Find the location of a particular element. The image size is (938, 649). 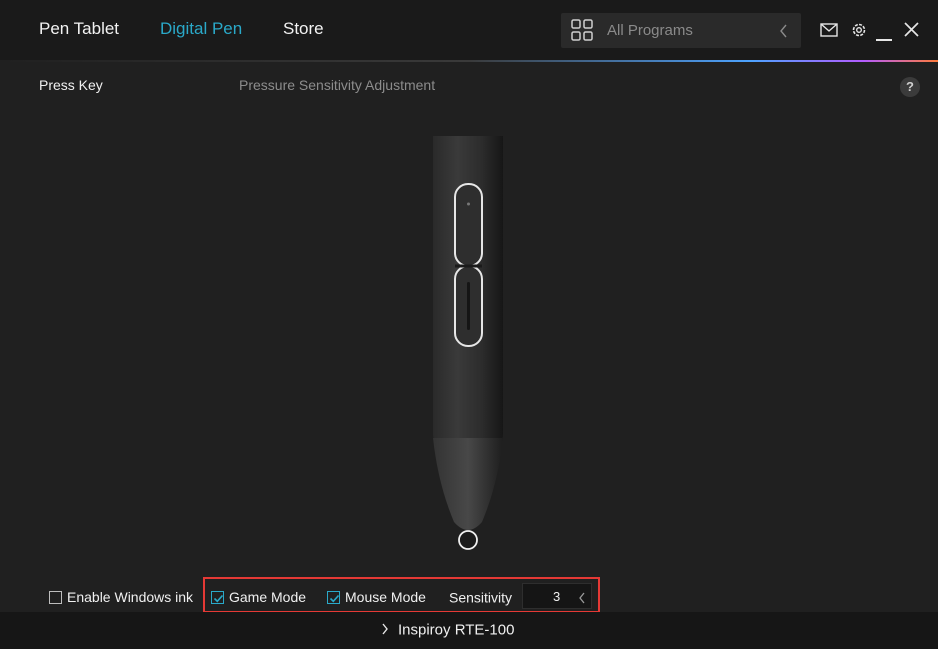

game-mode-option: Game Mode is located at coordinates (258, 598).